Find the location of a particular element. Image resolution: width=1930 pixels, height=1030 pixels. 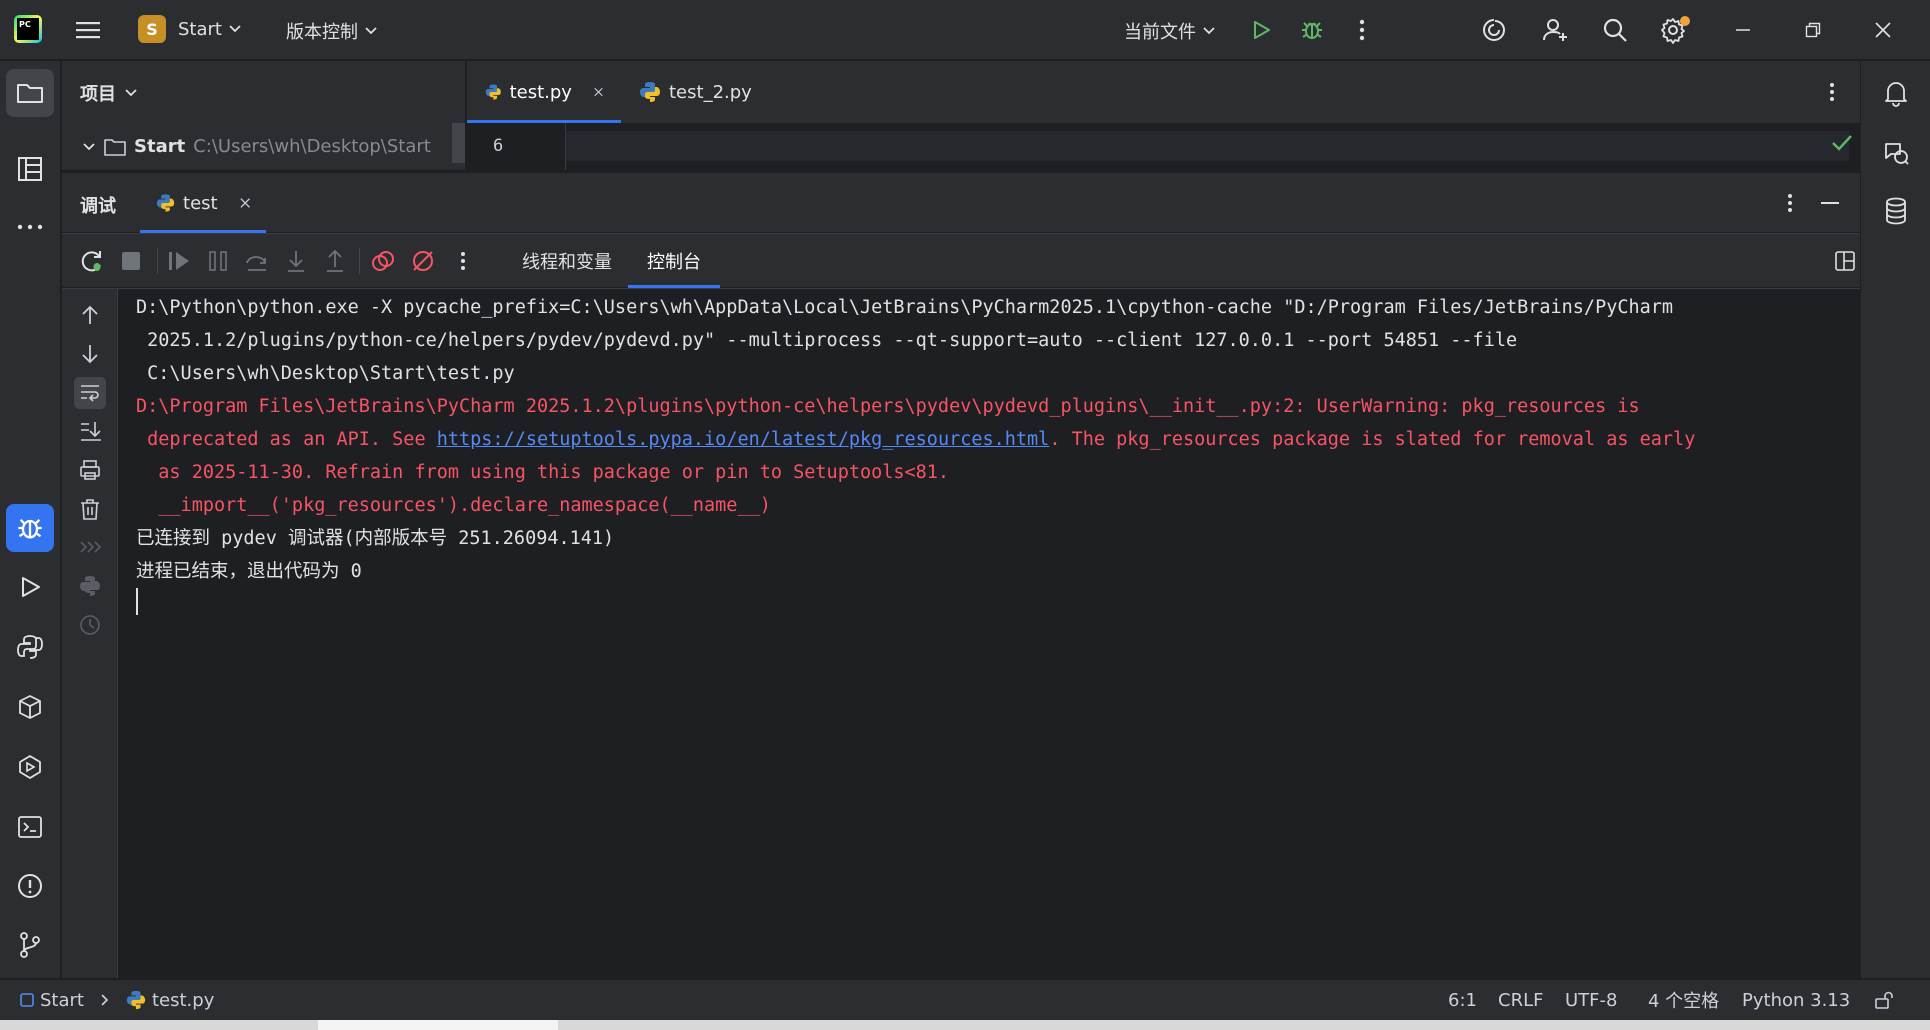

view-breakpoints-button is located at coordinates (383, 261).